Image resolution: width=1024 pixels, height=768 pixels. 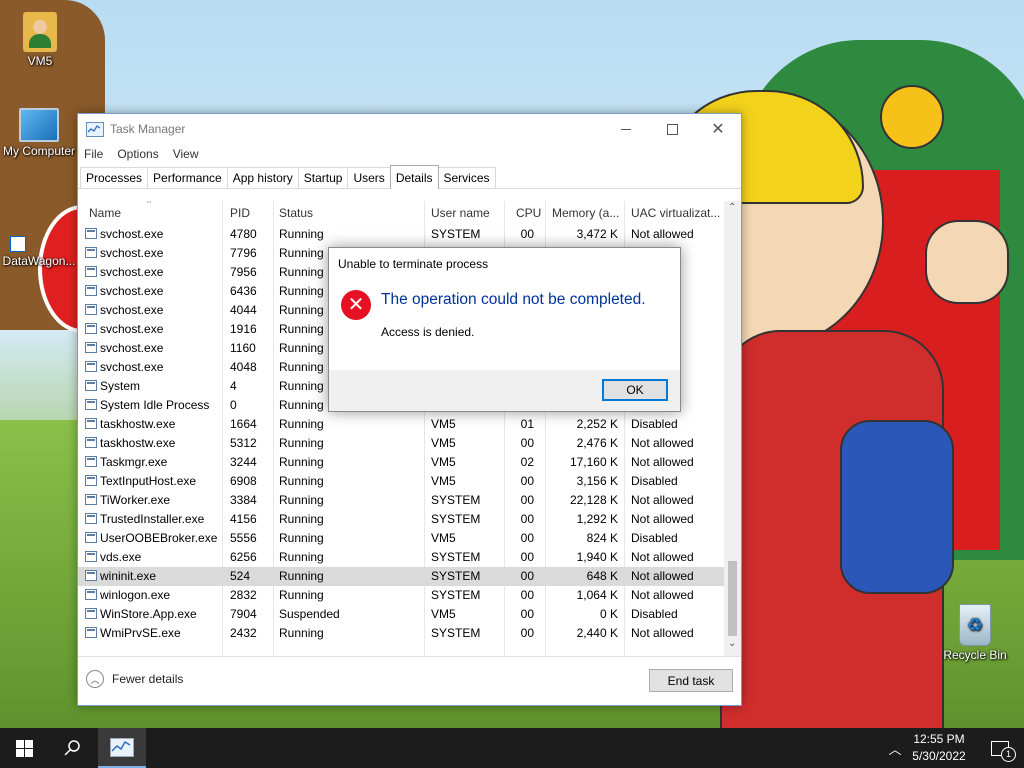 I want to click on clock: 12:55 PM 5/30/2022, so click(x=939, y=748).